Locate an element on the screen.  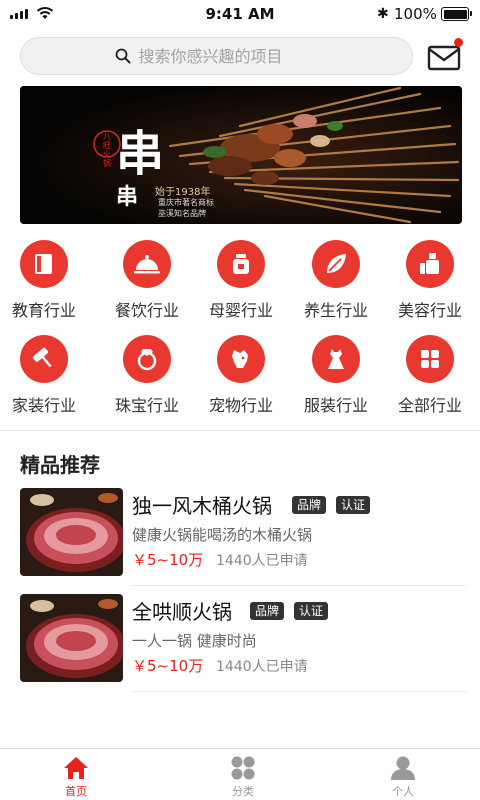
category-label: 服装行业 is located at coordinates (335, 405).